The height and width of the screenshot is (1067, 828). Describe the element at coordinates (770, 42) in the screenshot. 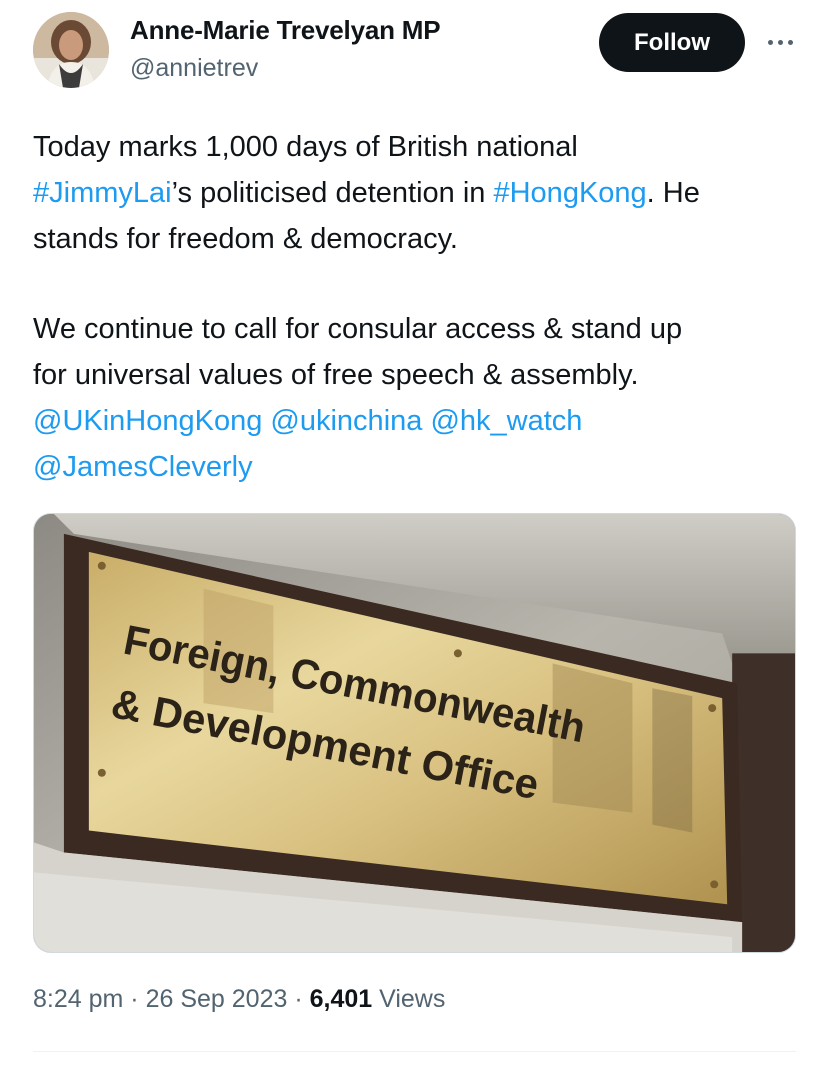

I see `more-horizontal-icon` at that location.